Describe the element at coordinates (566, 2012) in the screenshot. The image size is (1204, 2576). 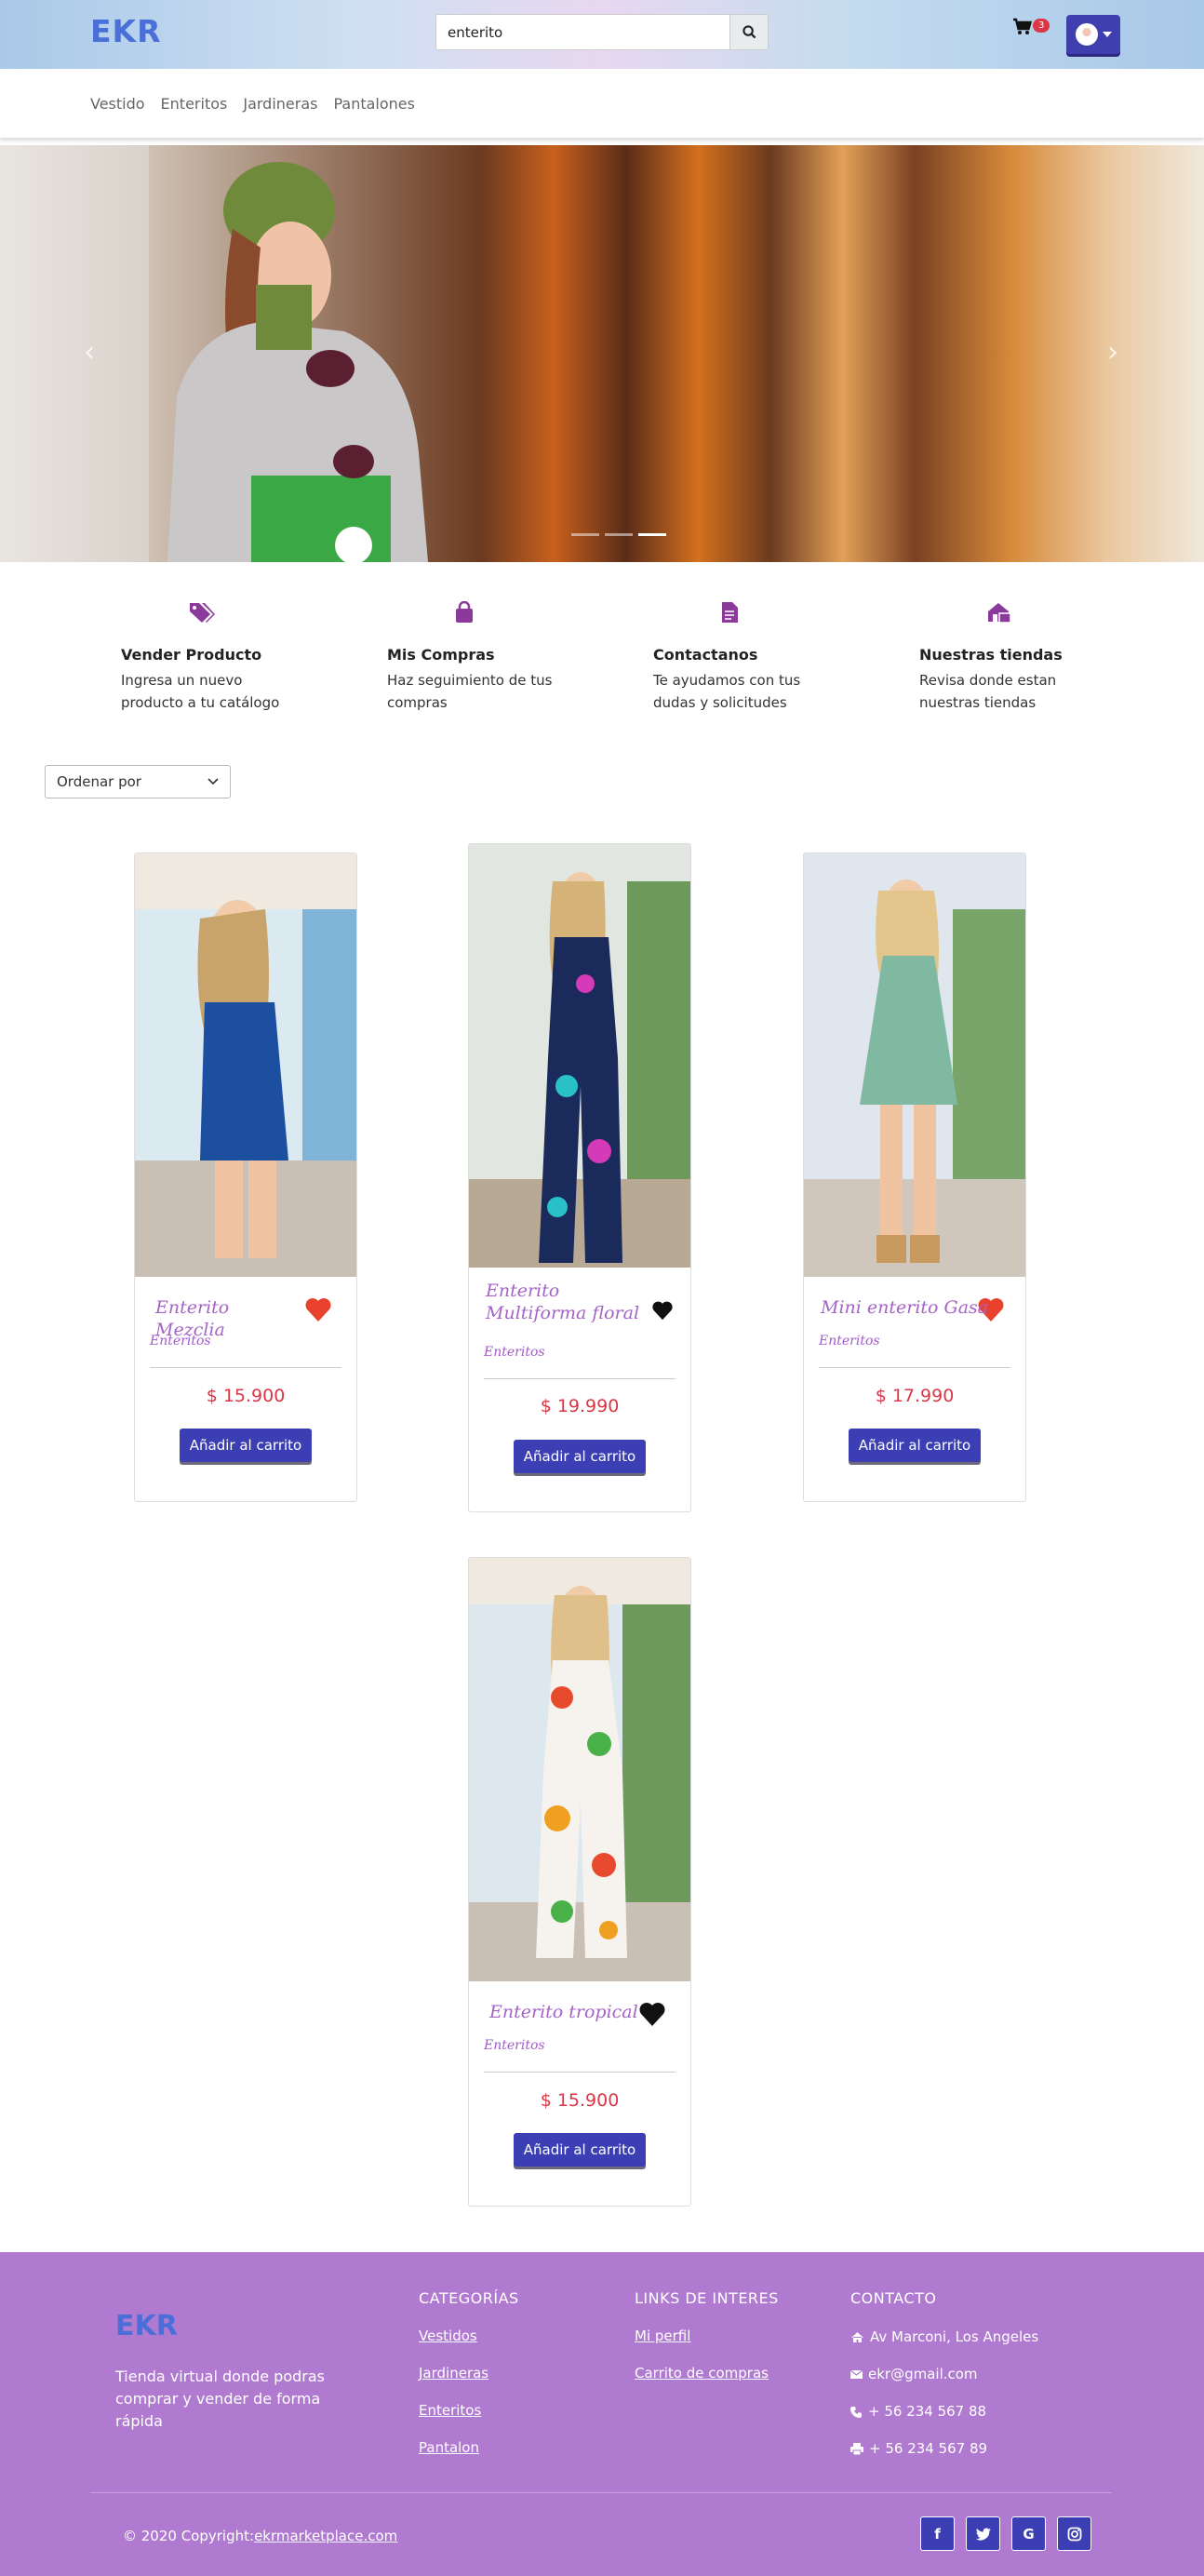
I see `product-name: Enterito tropical` at that location.